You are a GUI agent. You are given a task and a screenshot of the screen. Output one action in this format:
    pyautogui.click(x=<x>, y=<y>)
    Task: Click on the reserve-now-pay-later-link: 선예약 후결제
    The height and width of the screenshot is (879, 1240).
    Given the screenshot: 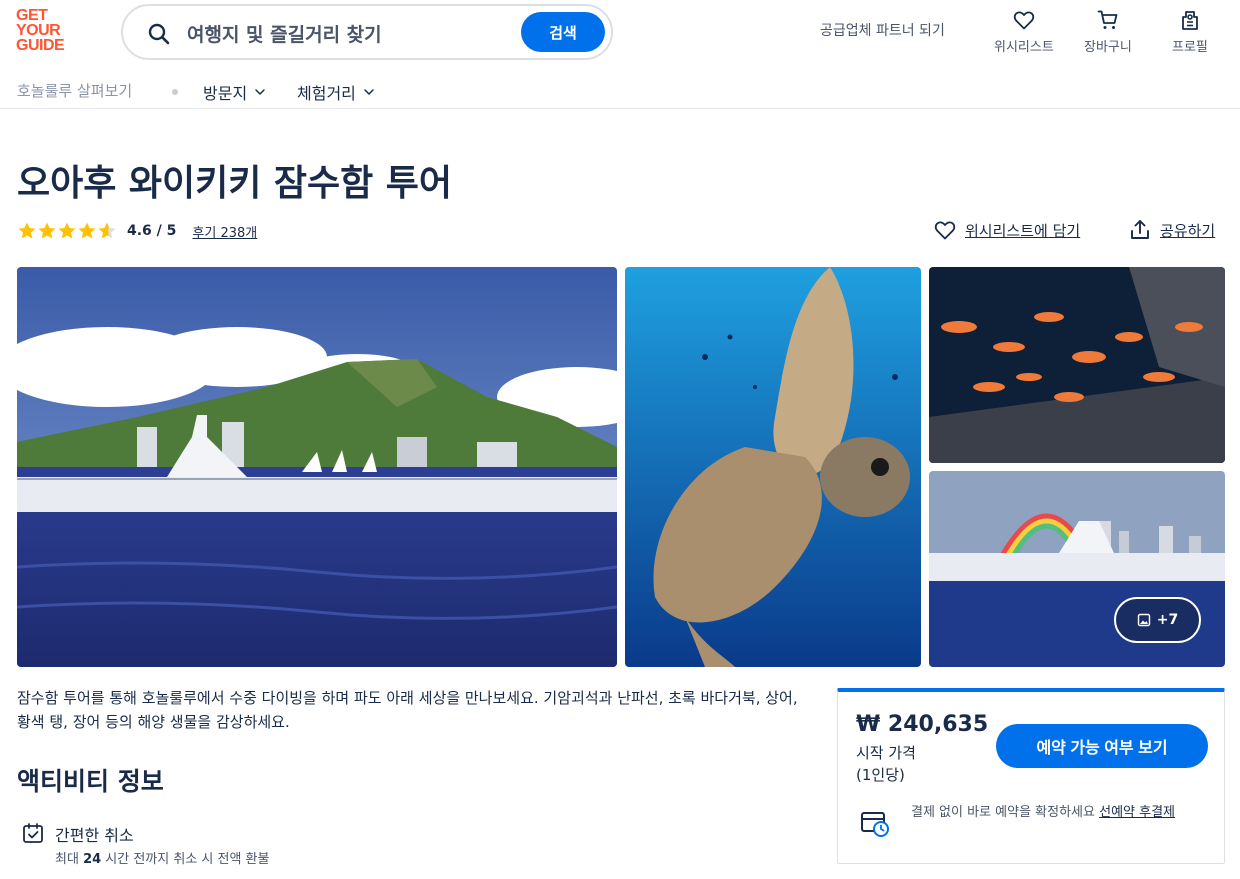 What is the action you would take?
    pyautogui.click(x=1137, y=812)
    